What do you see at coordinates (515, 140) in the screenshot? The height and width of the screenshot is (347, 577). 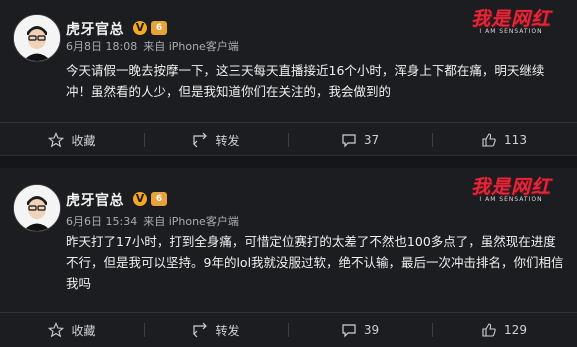 I see `like-count: 113` at bounding box center [515, 140].